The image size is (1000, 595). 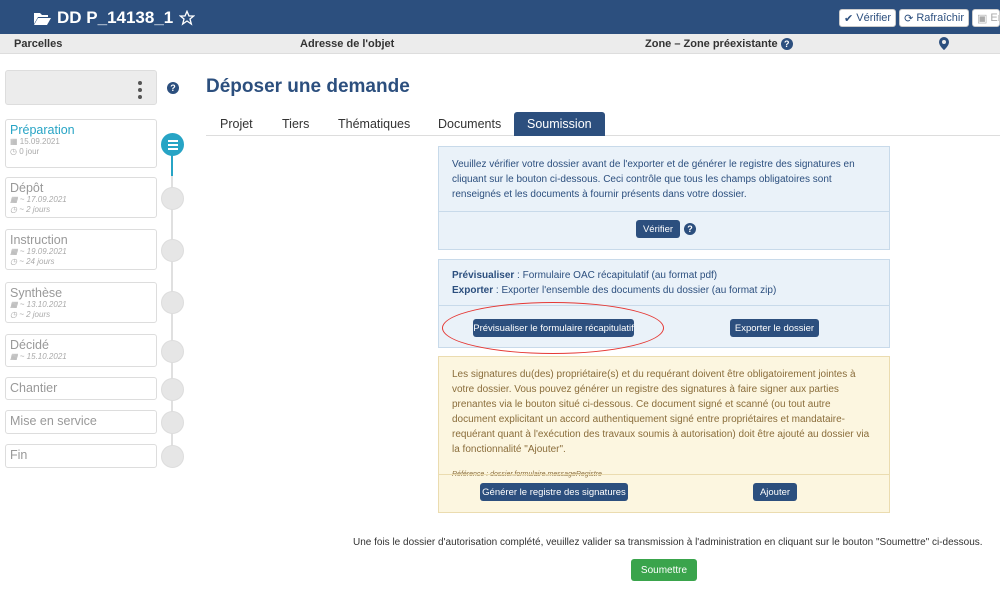 I want to click on refresh-button: ⟳ Rafraîchir, so click(x=934, y=18).